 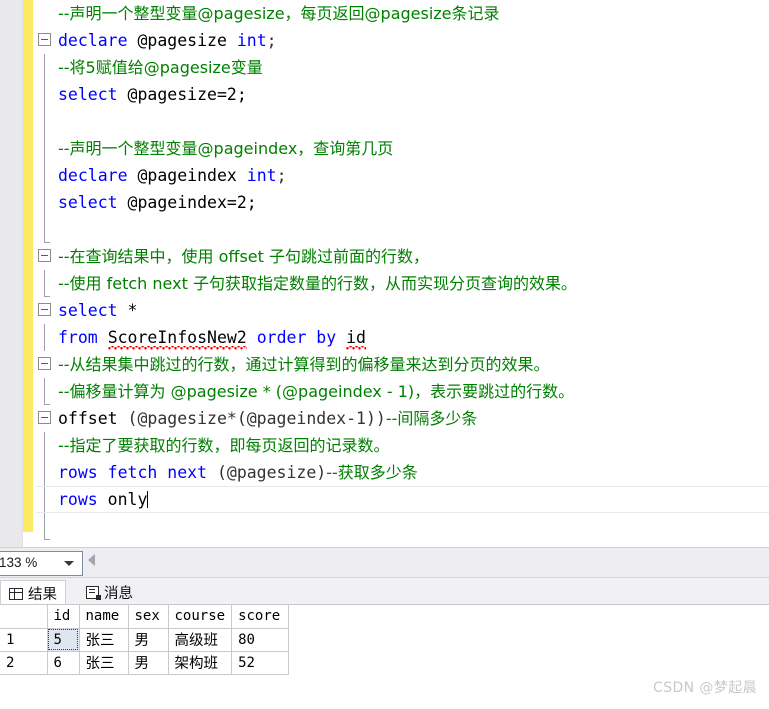 What do you see at coordinates (402, 445) in the screenshot?
I see `code-line: --指定了要获取的行数，即每页返回的记录数。` at bounding box center [402, 445].